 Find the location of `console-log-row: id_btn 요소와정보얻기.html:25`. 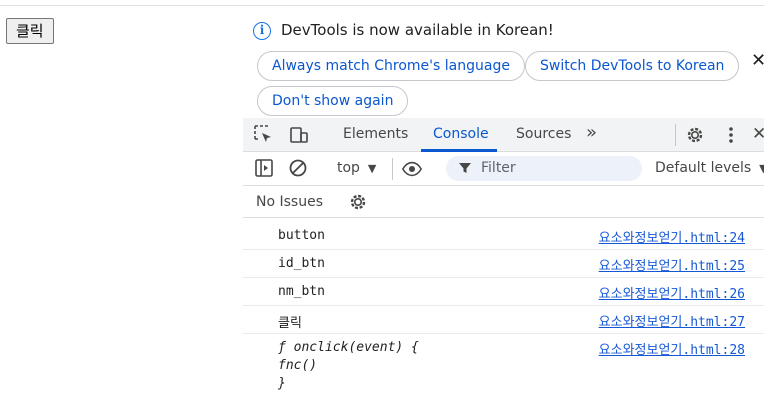

console-log-row: id_btn 요소와정보얻기.html:25 is located at coordinates (503, 264).